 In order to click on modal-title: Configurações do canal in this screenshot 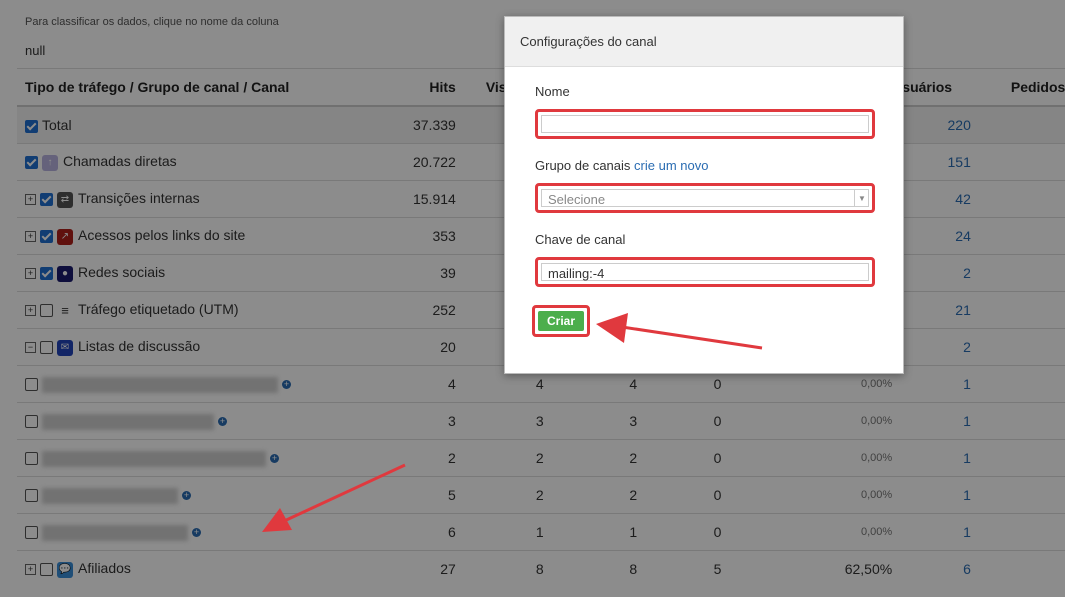, I will do `click(704, 42)`.